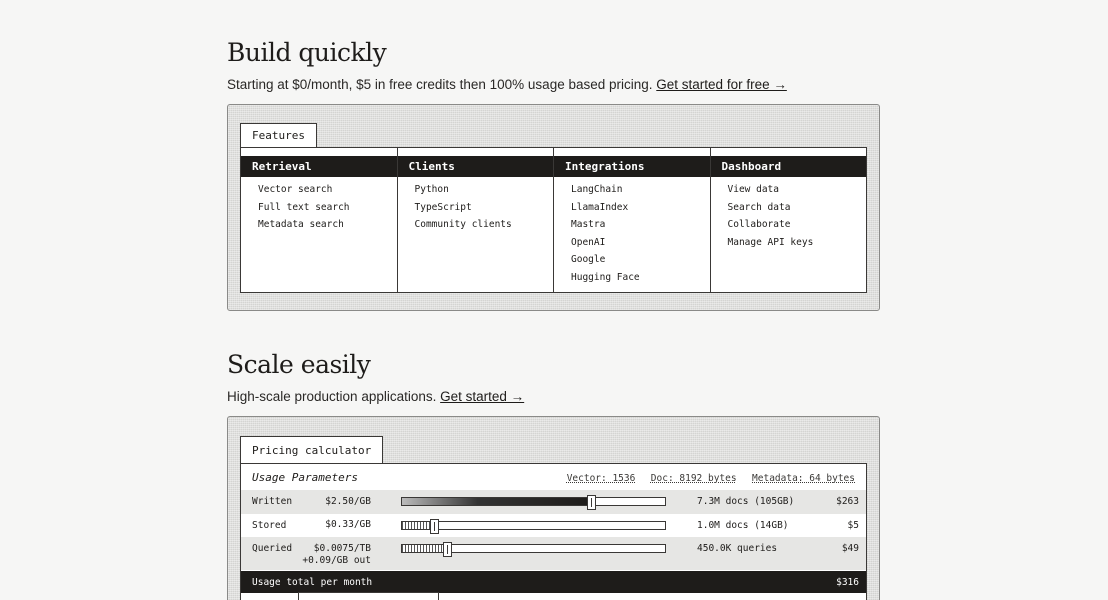 The height and width of the screenshot is (600, 1108). What do you see at coordinates (553, 582) in the screenshot?
I see `usage-total-bar: Usage total per month $316` at bounding box center [553, 582].